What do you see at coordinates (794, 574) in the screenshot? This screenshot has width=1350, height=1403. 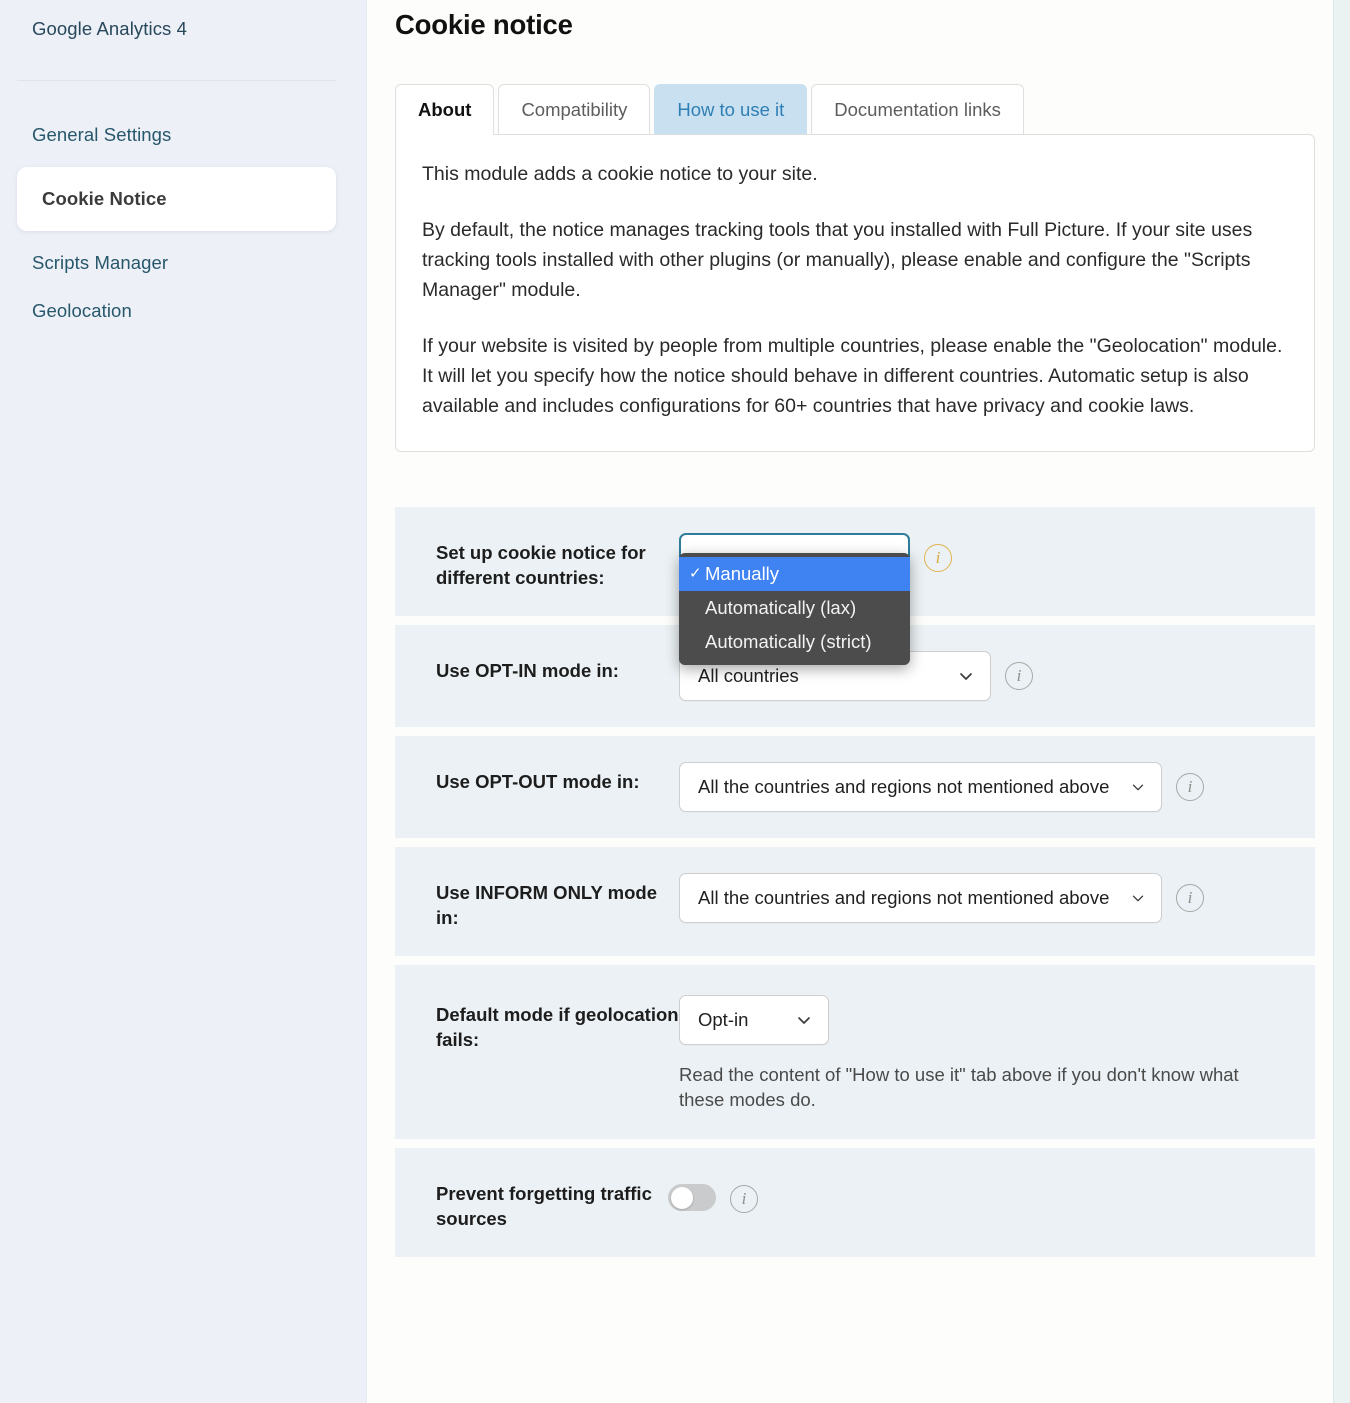 I see `dropdown-option-manually: ✓ Manually` at bounding box center [794, 574].